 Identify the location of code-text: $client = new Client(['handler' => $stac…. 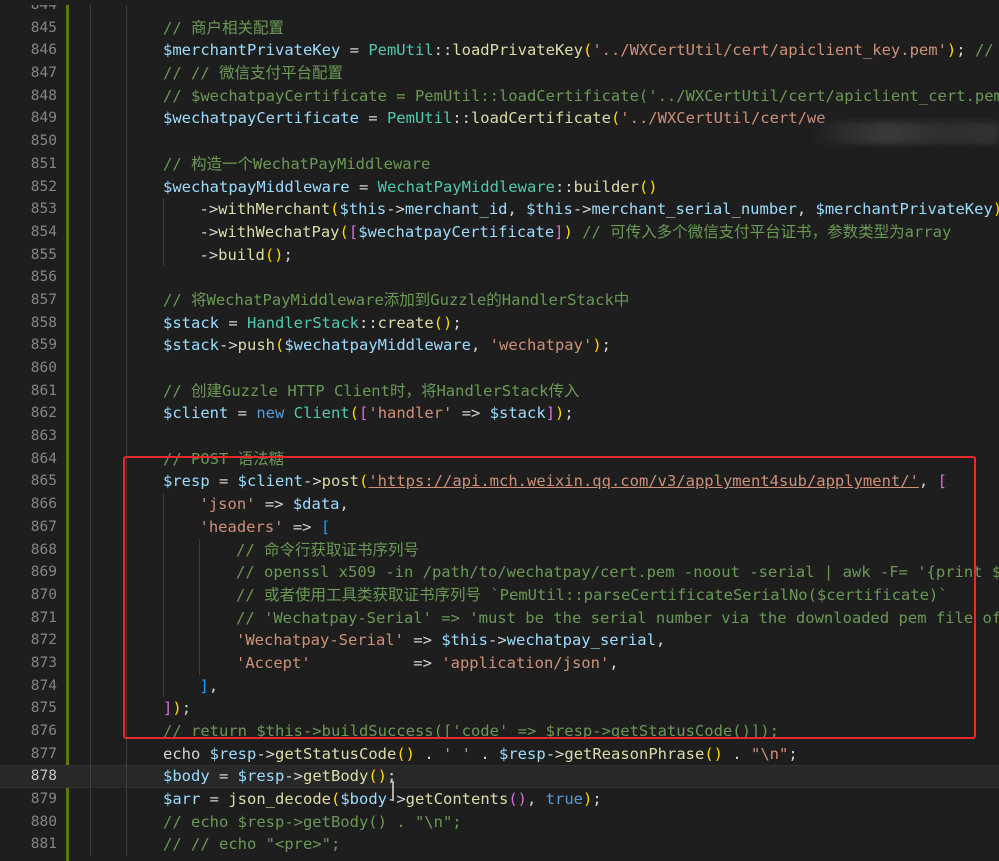
(368, 413).